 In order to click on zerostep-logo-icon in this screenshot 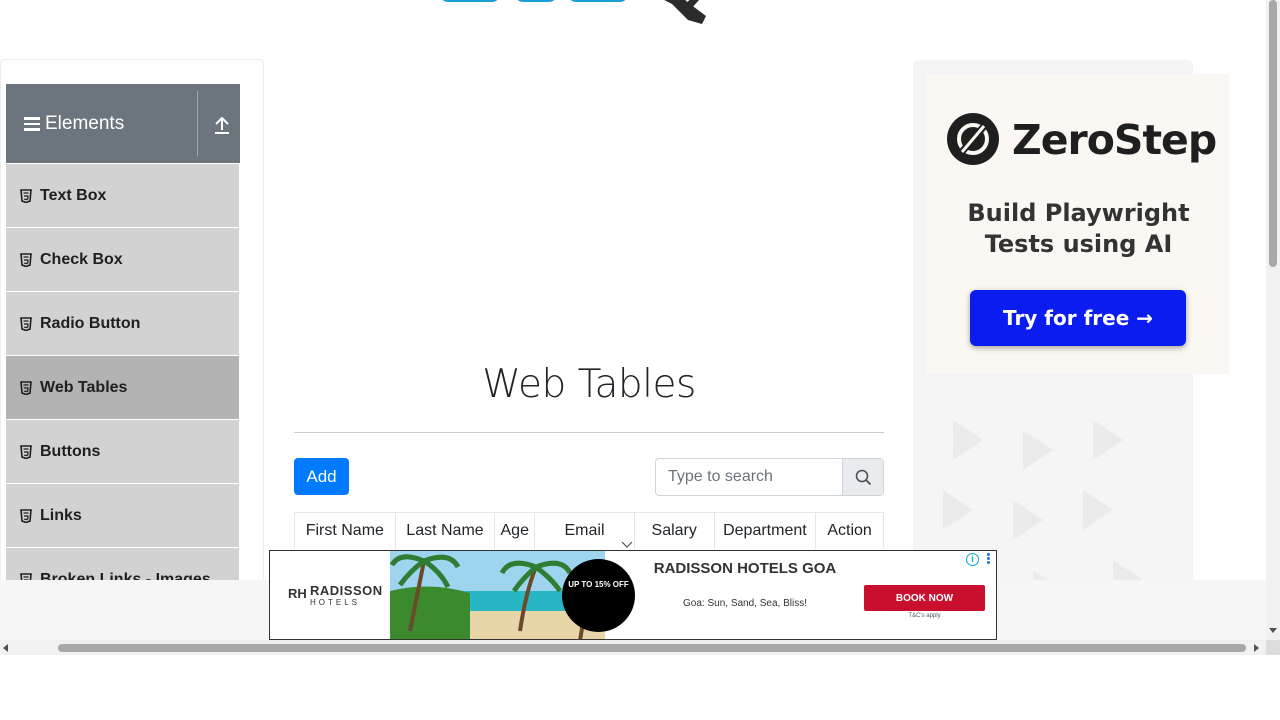, I will do `click(973, 139)`.